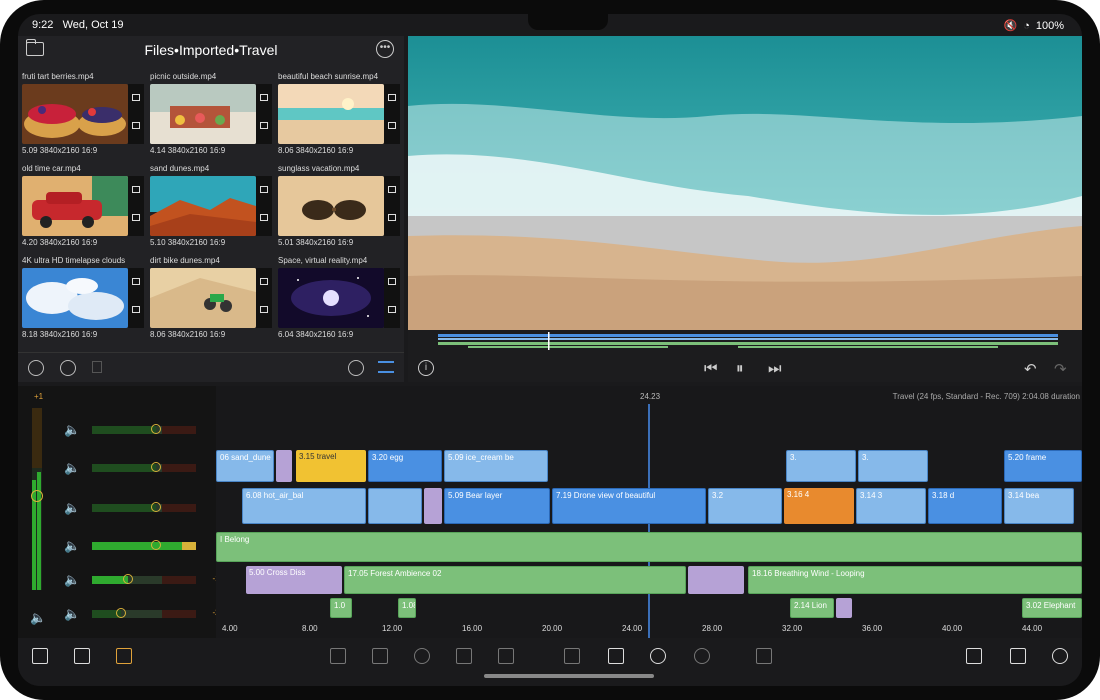 Image resolution: width=1100 pixels, height=700 pixels. I want to click on layout-icon, so click(974, 656).